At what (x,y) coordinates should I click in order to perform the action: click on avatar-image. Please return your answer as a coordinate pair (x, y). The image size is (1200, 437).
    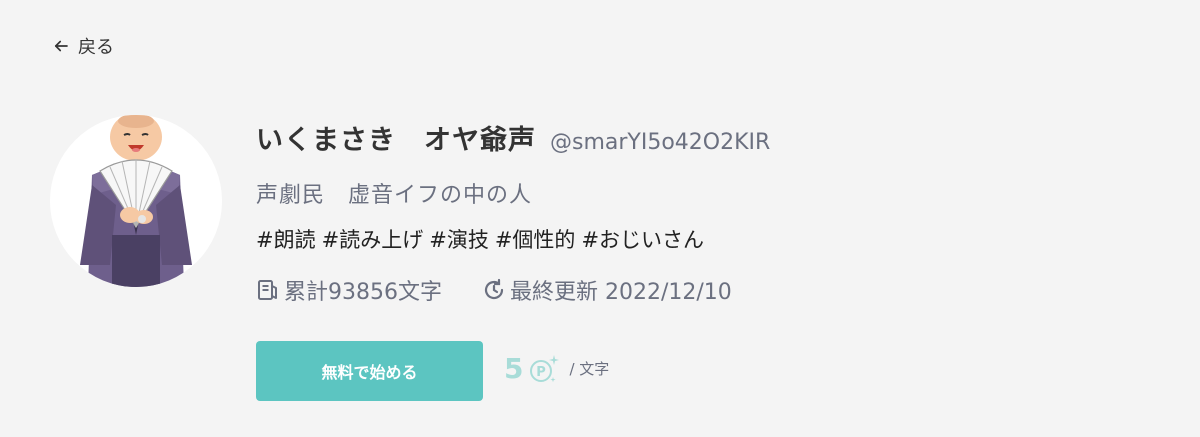
    Looking at the image, I should click on (136, 201).